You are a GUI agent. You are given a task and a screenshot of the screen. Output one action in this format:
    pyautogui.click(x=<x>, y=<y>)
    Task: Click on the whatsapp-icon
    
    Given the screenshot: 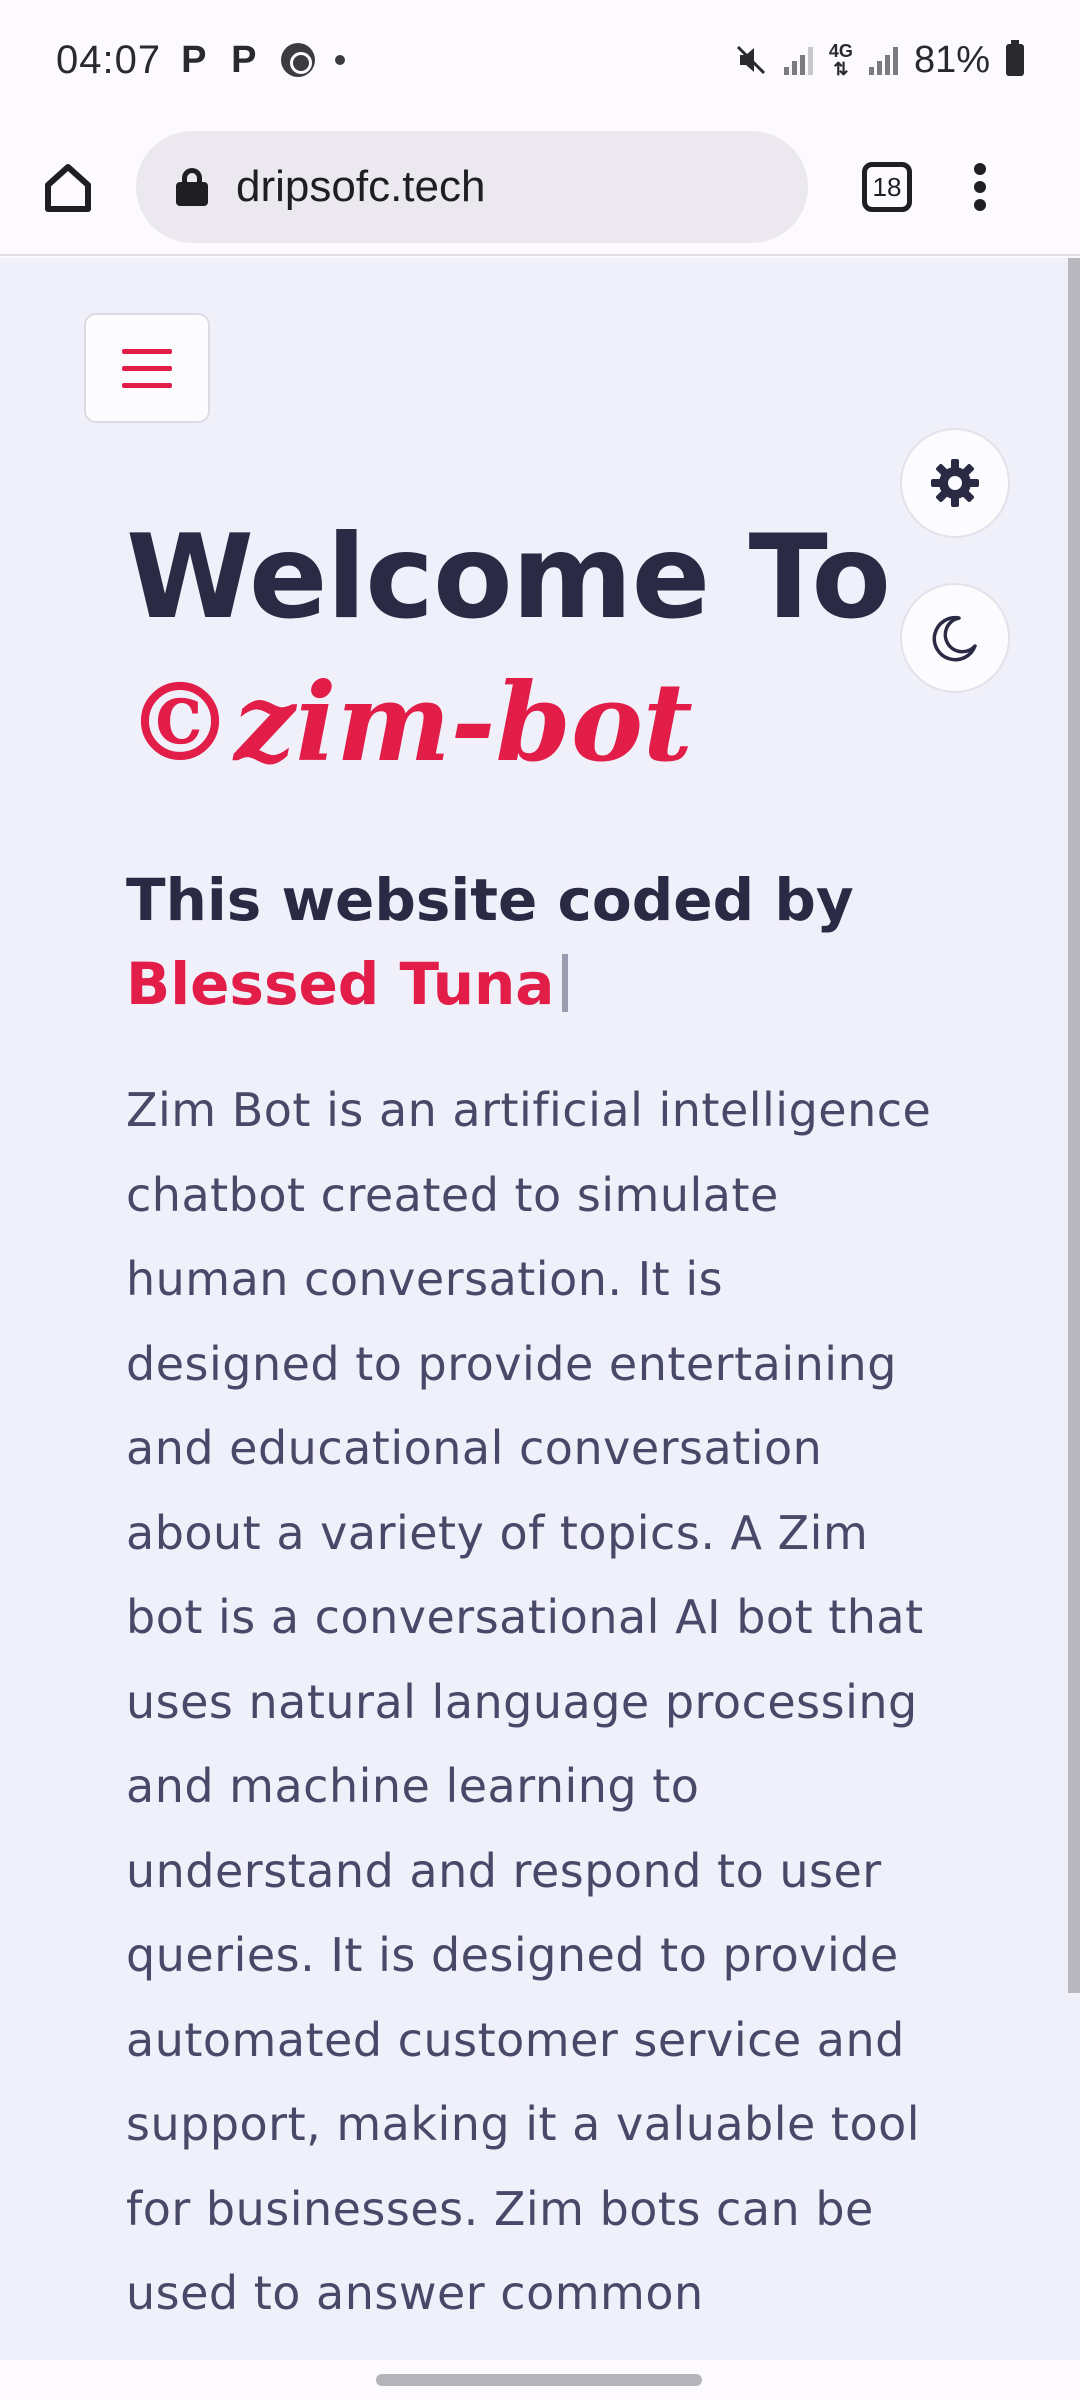 What is the action you would take?
    pyautogui.click(x=298, y=60)
    